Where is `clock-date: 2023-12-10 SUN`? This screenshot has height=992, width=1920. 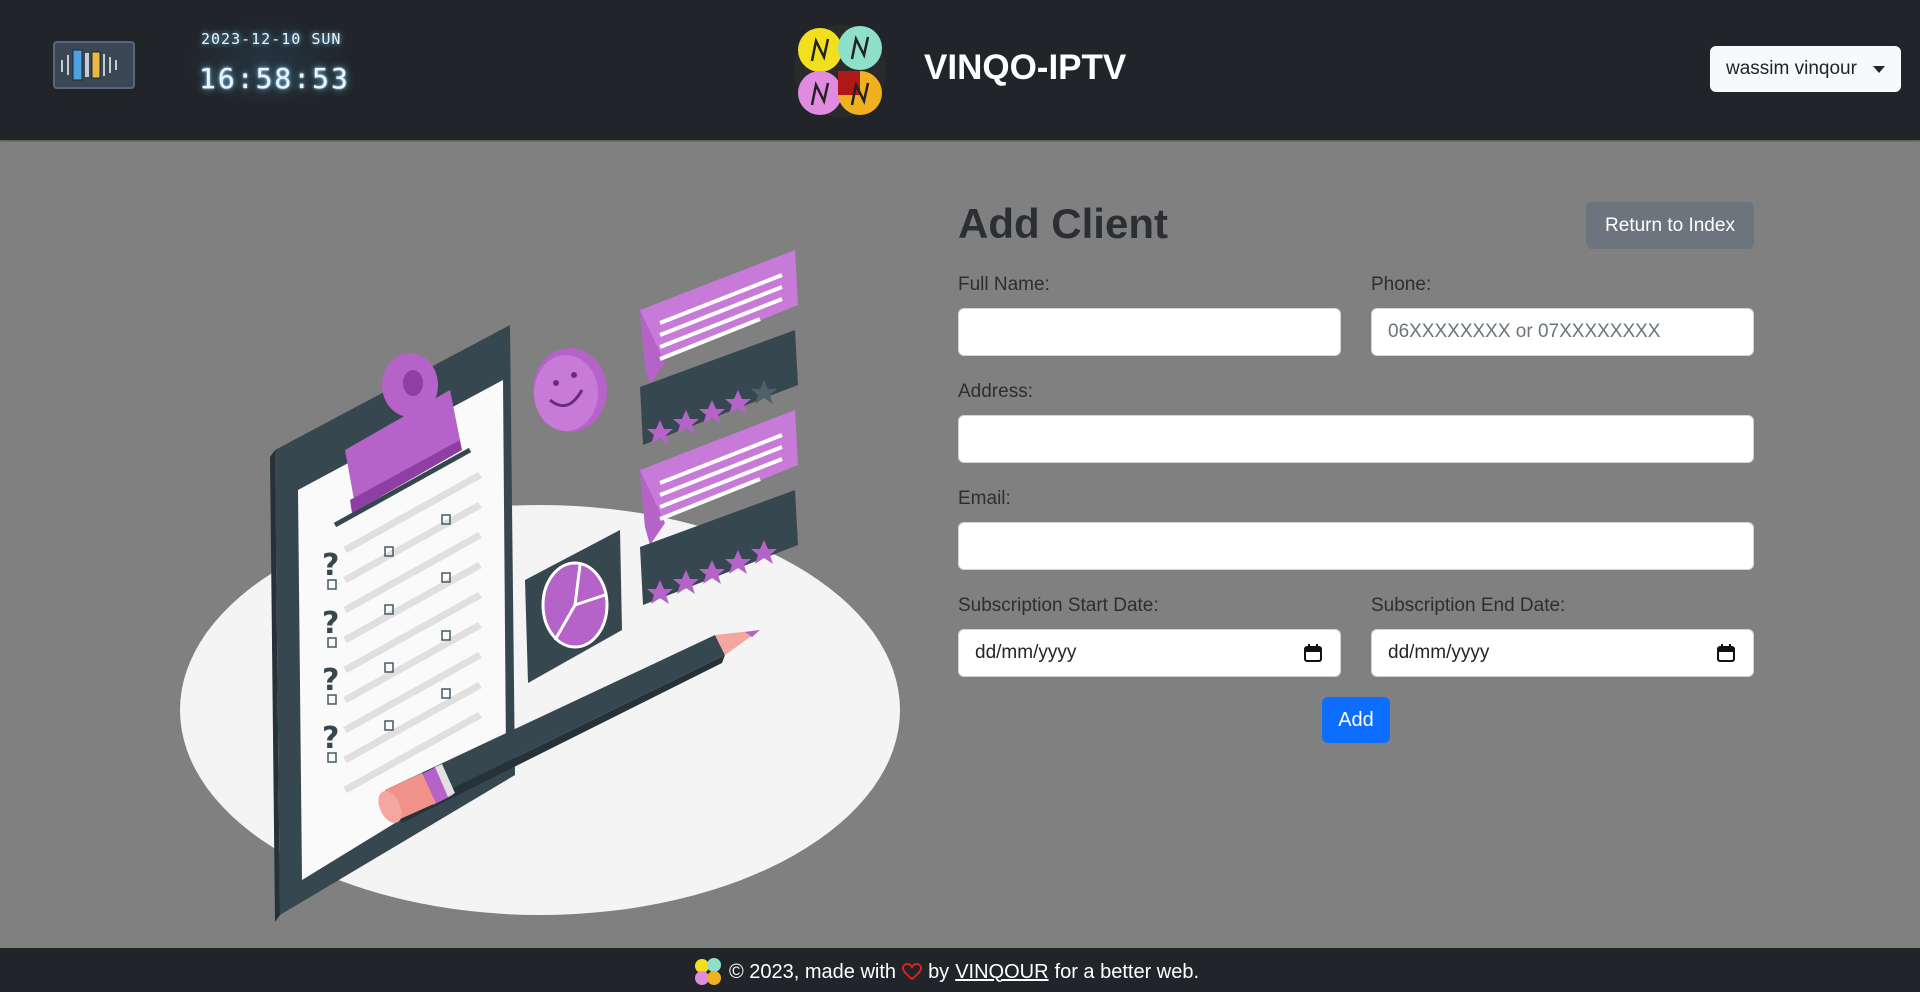
clock-date: 2023-12-10 SUN is located at coordinates (271, 39).